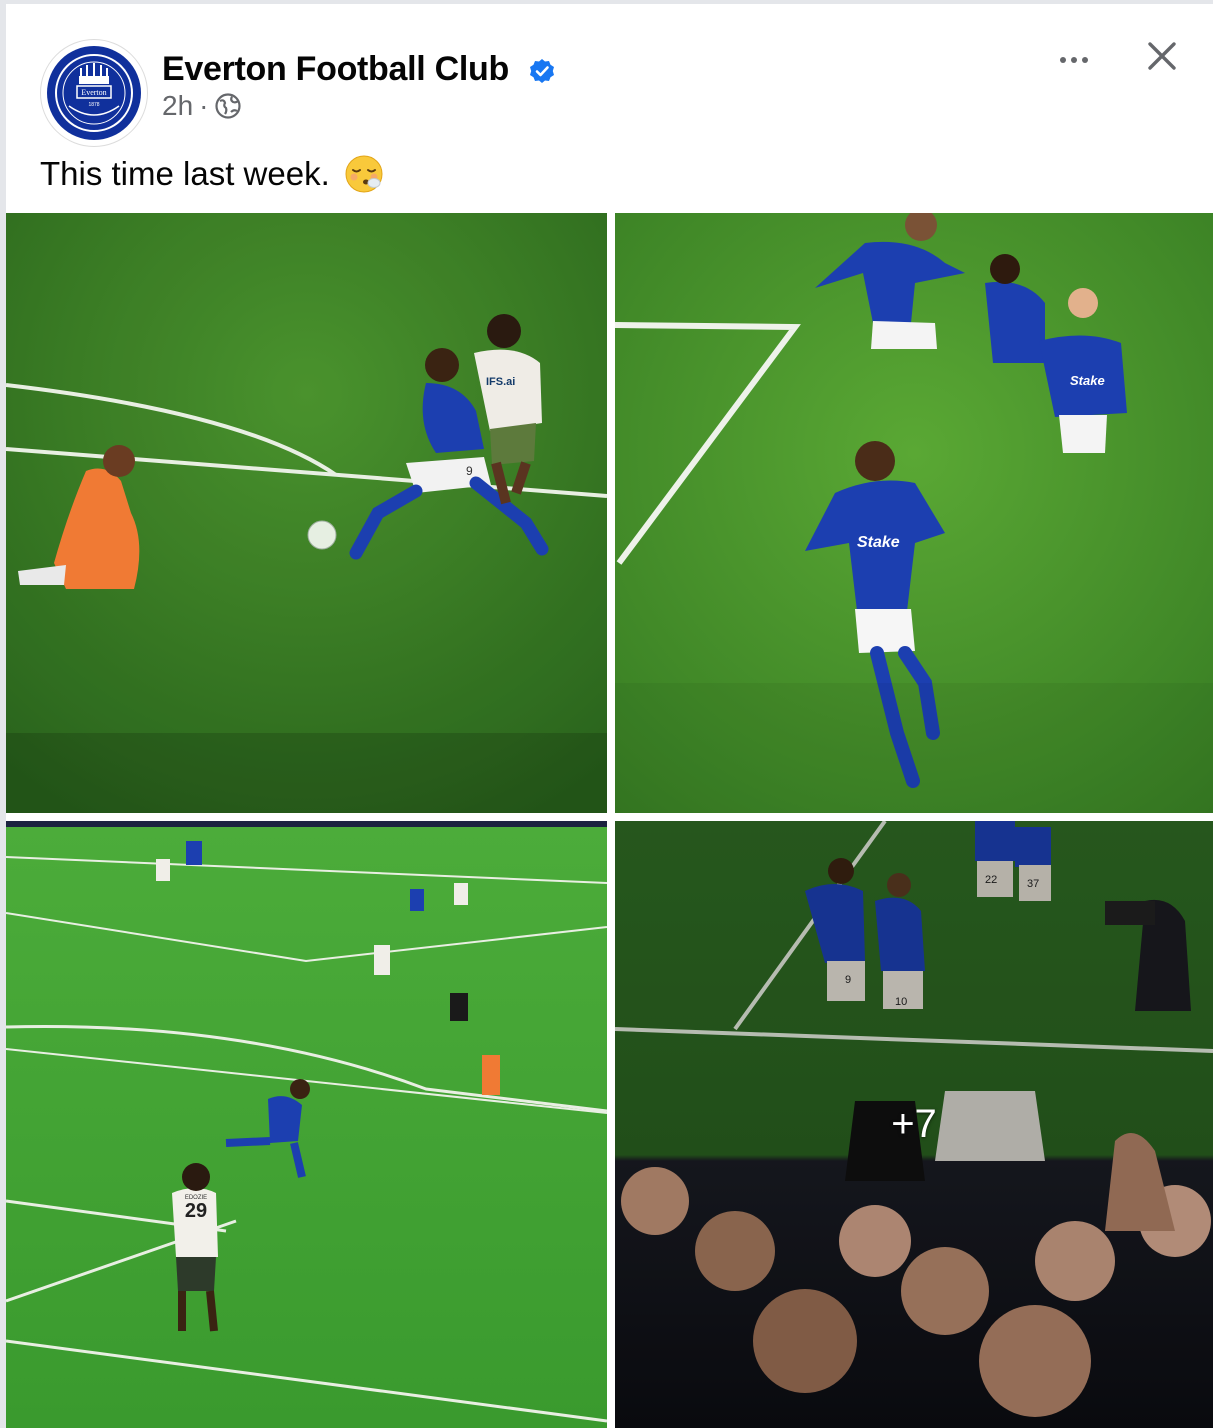  What do you see at coordinates (500, 382) in the screenshot?
I see `p1-sponsor-text: IFS.ai` at bounding box center [500, 382].